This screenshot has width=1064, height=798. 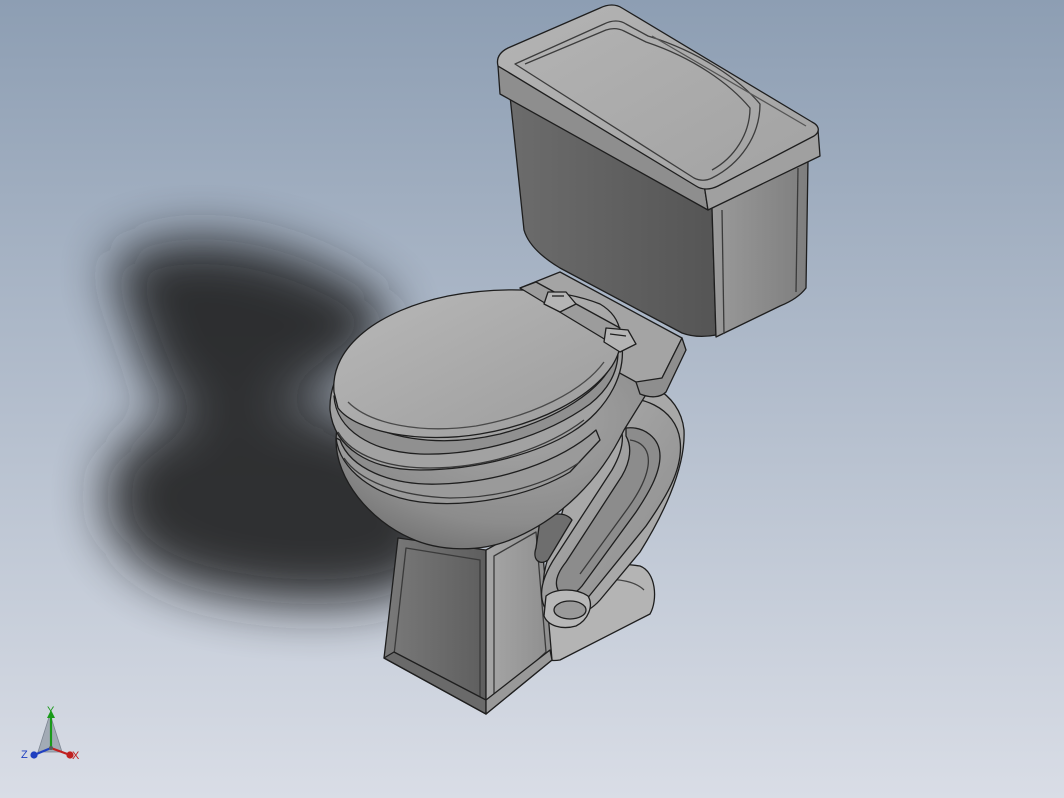 I want to click on x-endpoint-icon, so click(x=70, y=755).